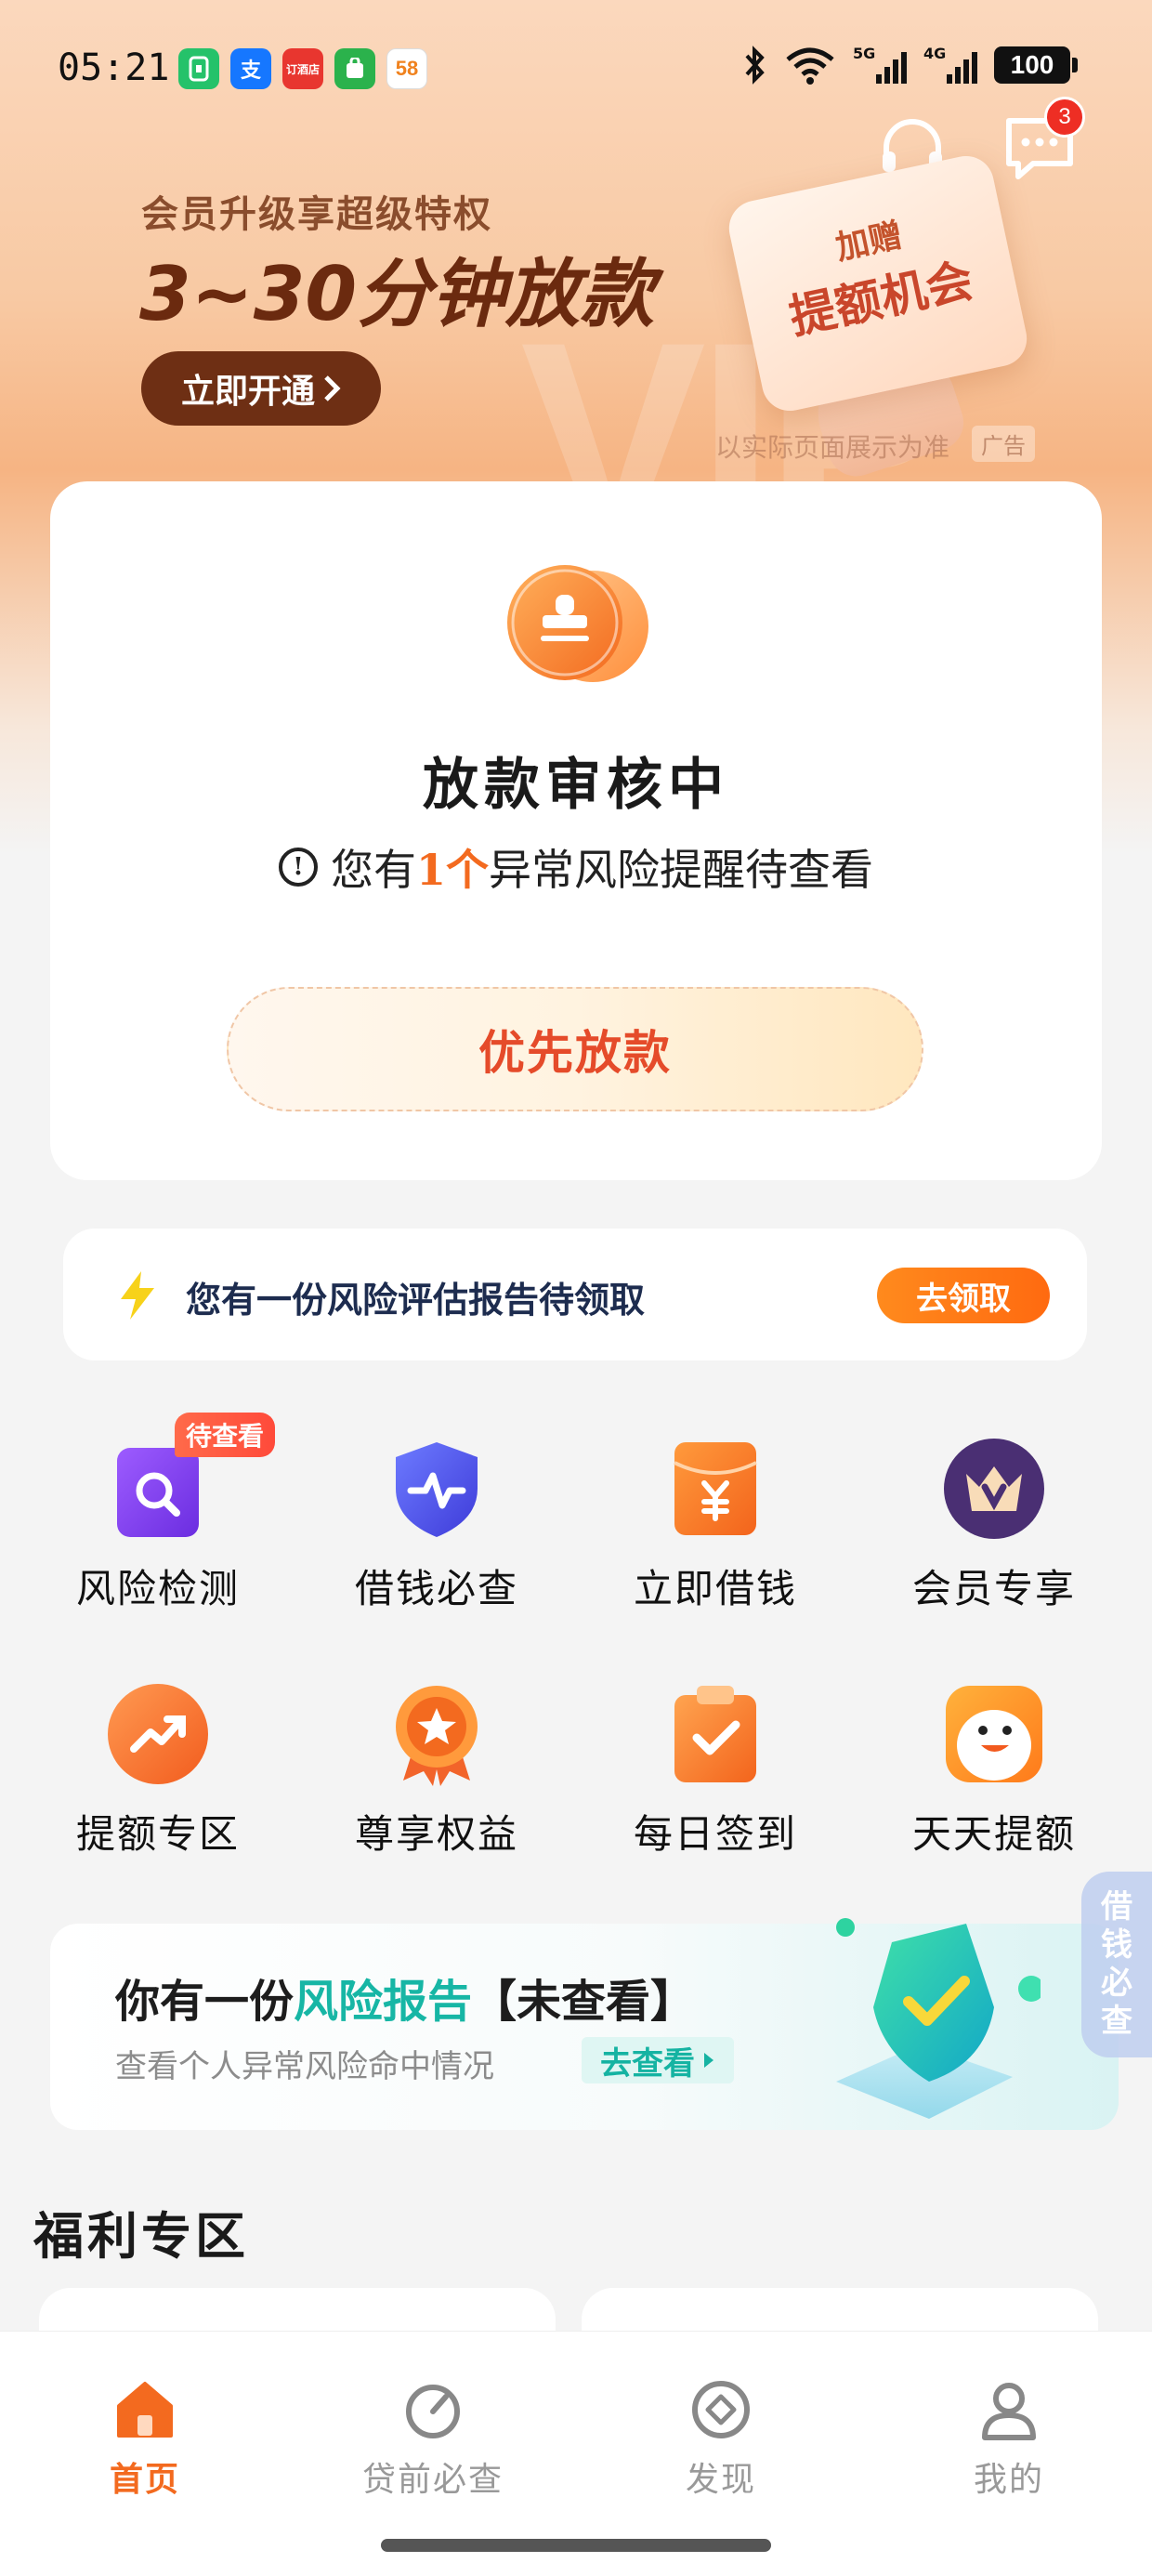  What do you see at coordinates (963, 1295) in the screenshot?
I see `claim-report-button: 去领取` at bounding box center [963, 1295].